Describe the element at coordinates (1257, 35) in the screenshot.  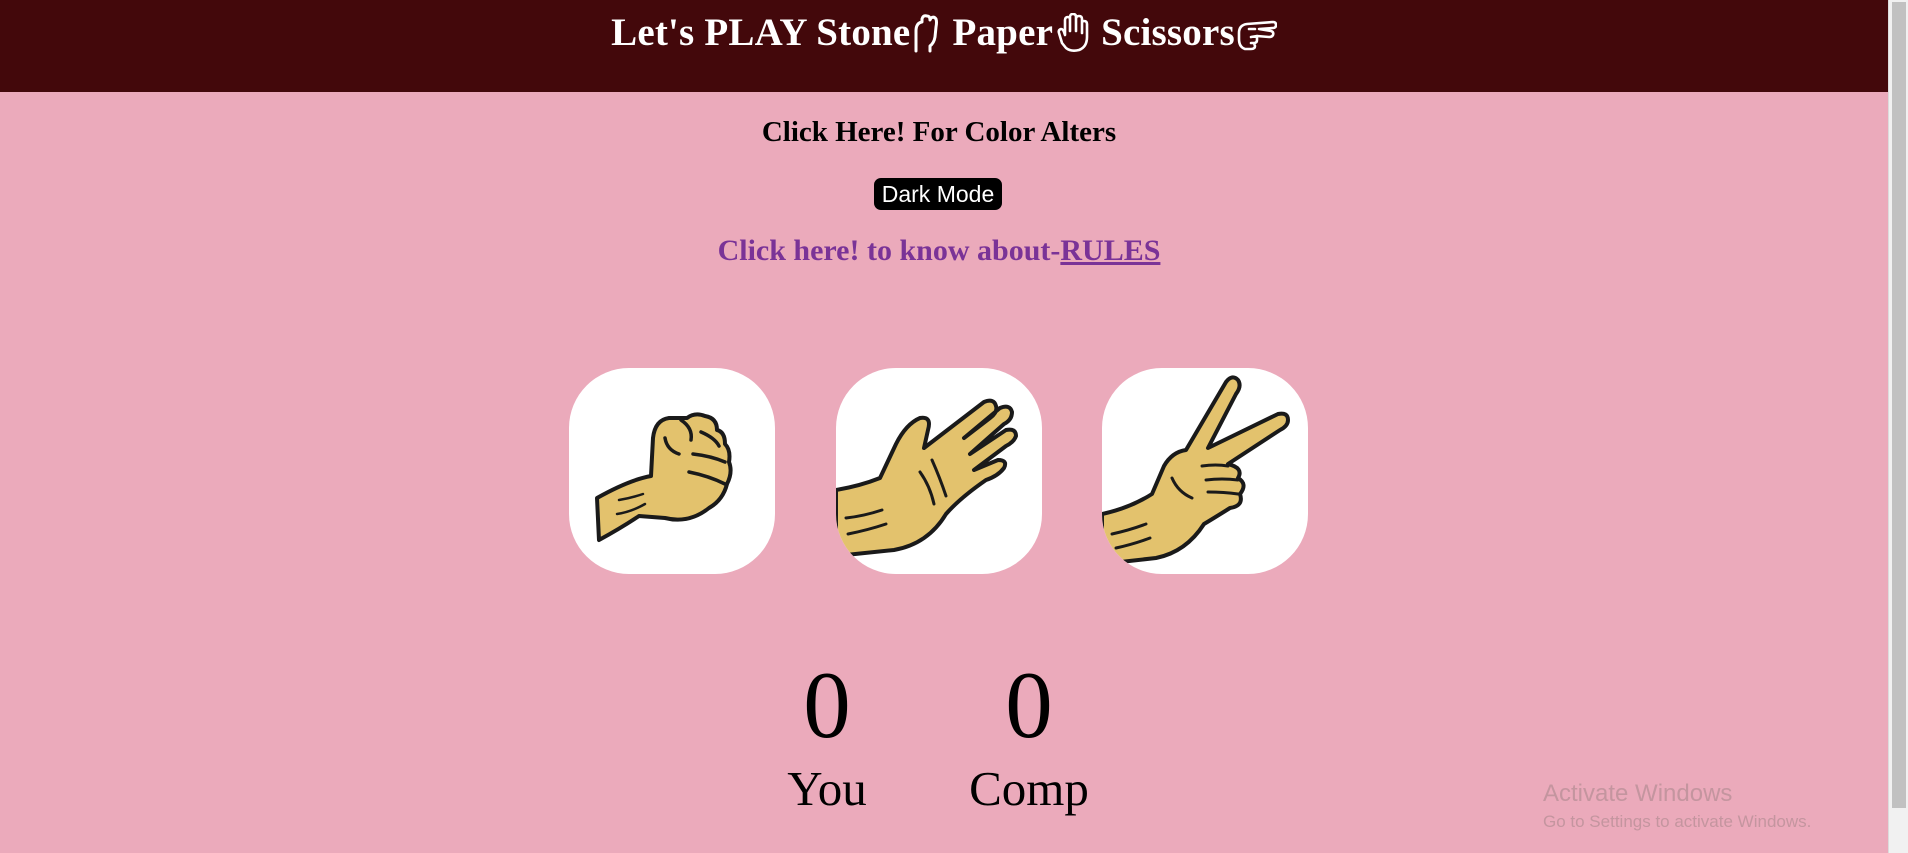
I see `victory-hand-icon` at that location.